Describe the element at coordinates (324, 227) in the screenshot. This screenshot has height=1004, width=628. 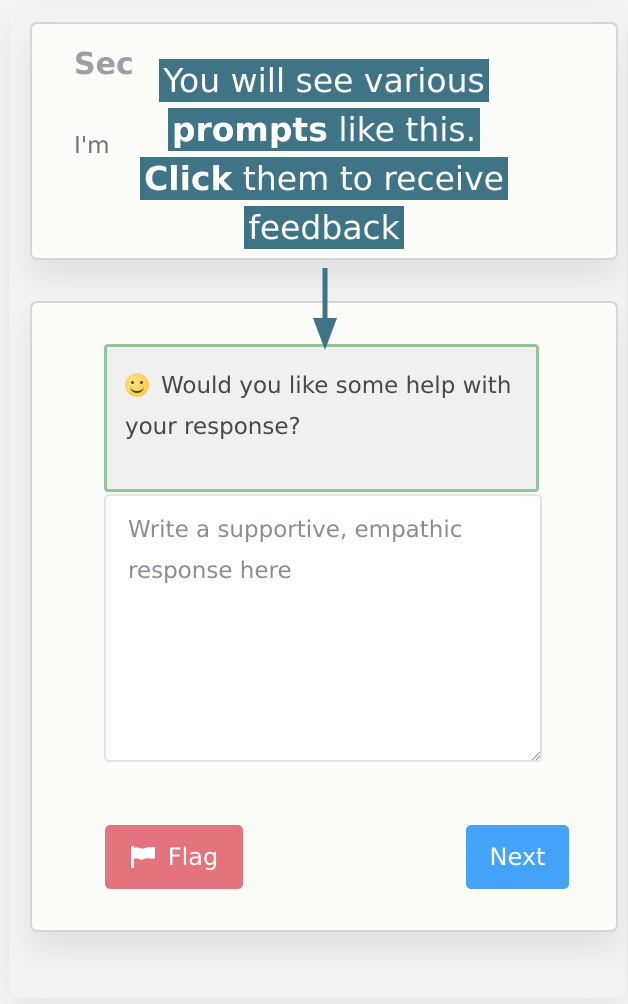
I see `tutorial-line-4: feedback` at that location.